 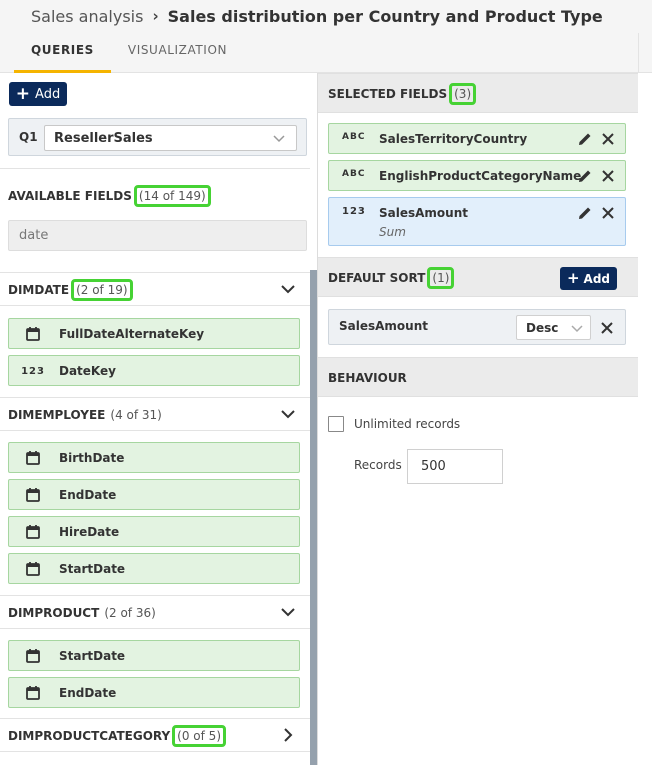 What do you see at coordinates (455, 466) in the screenshot?
I see `records-input: 500` at bounding box center [455, 466].